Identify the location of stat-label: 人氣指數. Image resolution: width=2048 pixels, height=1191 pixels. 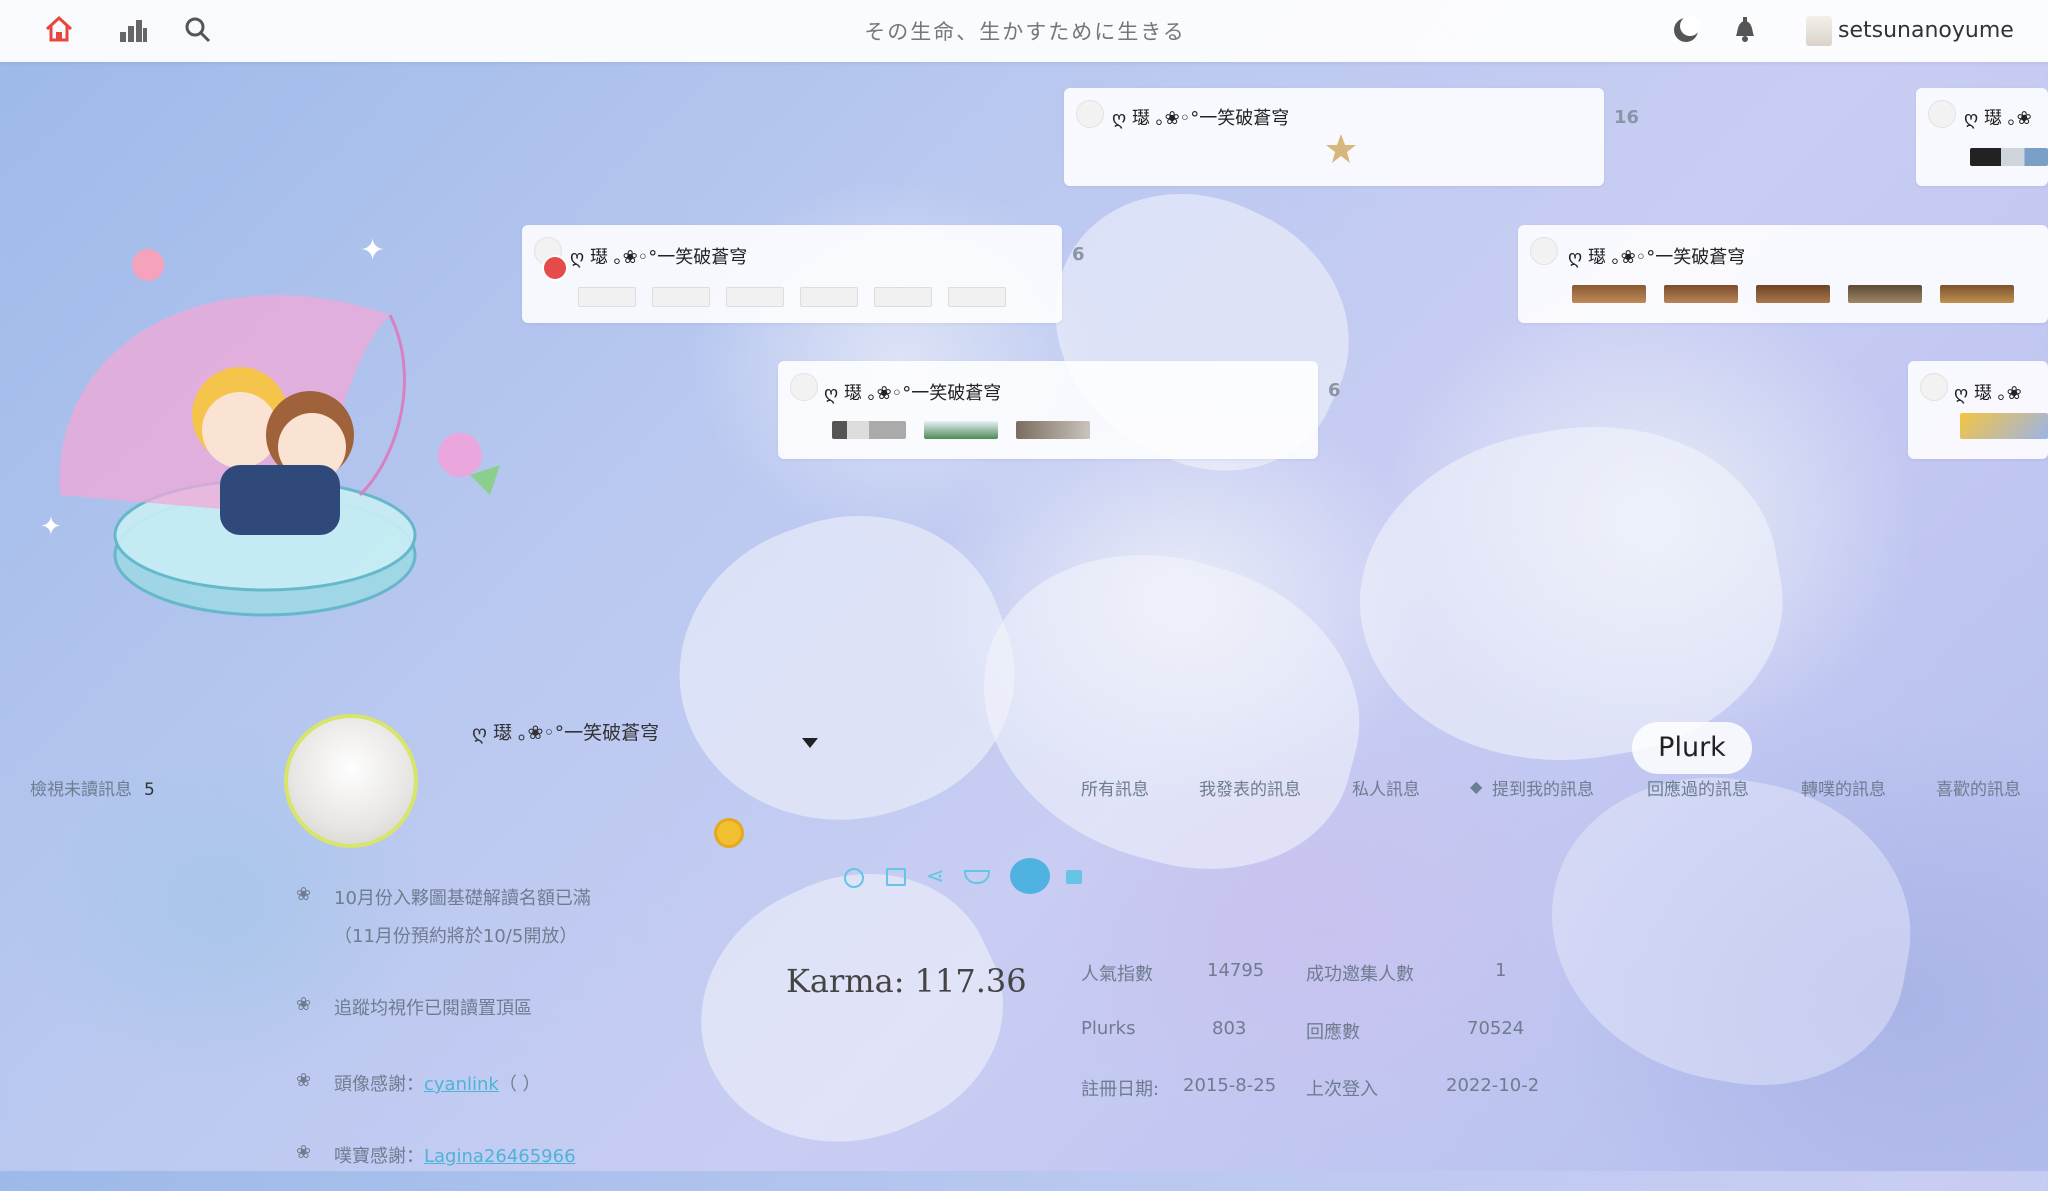
(1117, 974).